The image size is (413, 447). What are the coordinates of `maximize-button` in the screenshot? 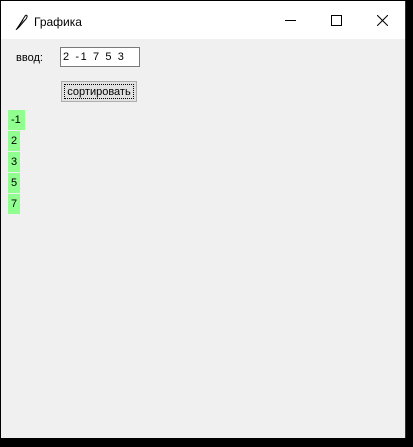 It's located at (336, 20).